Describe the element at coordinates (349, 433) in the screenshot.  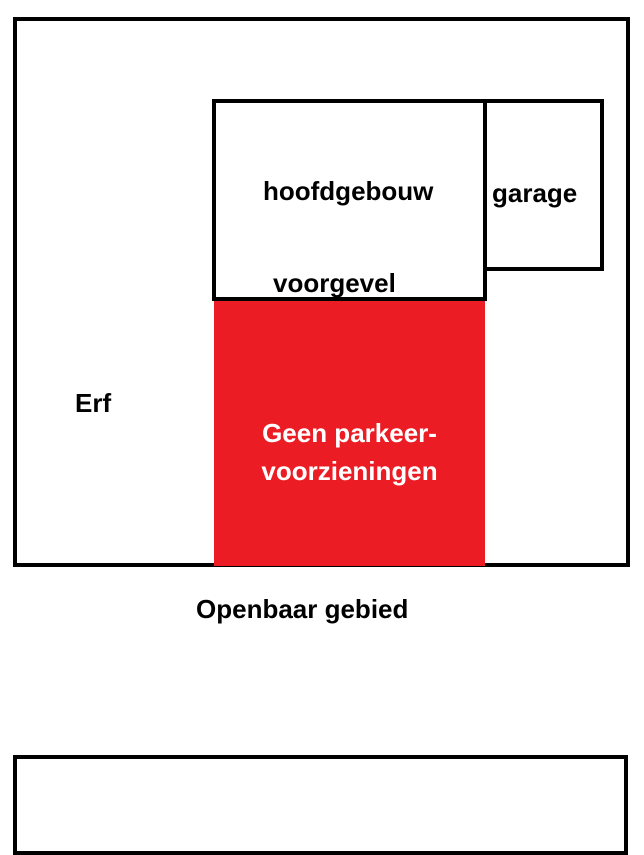
I see `no-parking-label-line1: Geen parkeer-` at that location.